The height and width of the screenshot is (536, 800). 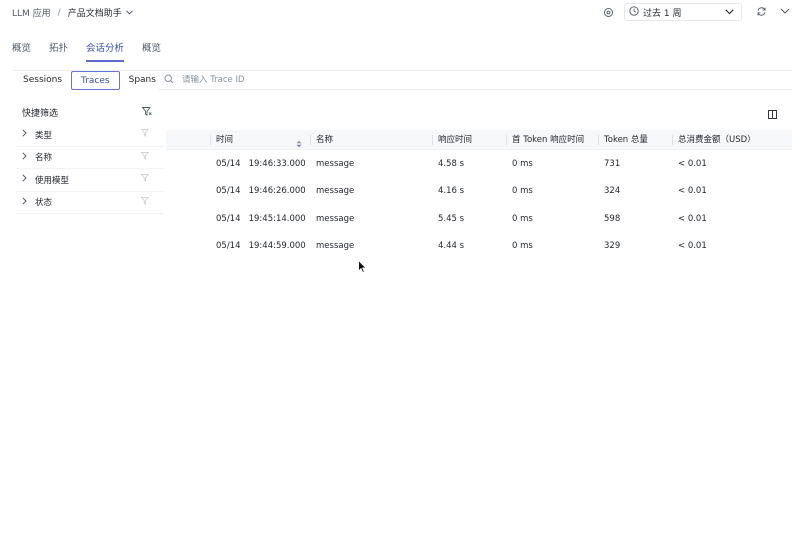 What do you see at coordinates (634, 12) in the screenshot?
I see `clock-icon` at bounding box center [634, 12].